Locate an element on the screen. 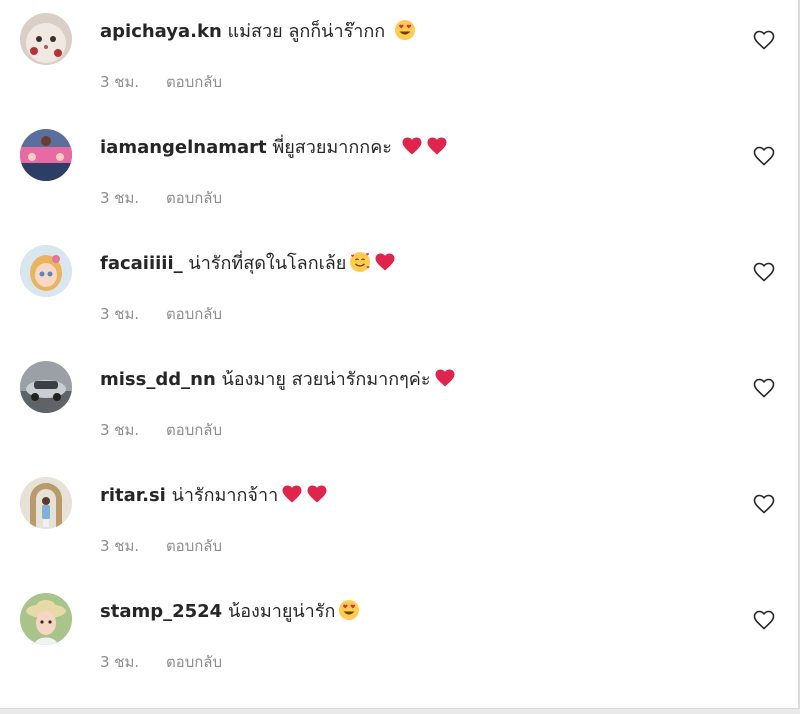 The width and height of the screenshot is (800, 714). comment-username: ritar.si is located at coordinates (133, 495).